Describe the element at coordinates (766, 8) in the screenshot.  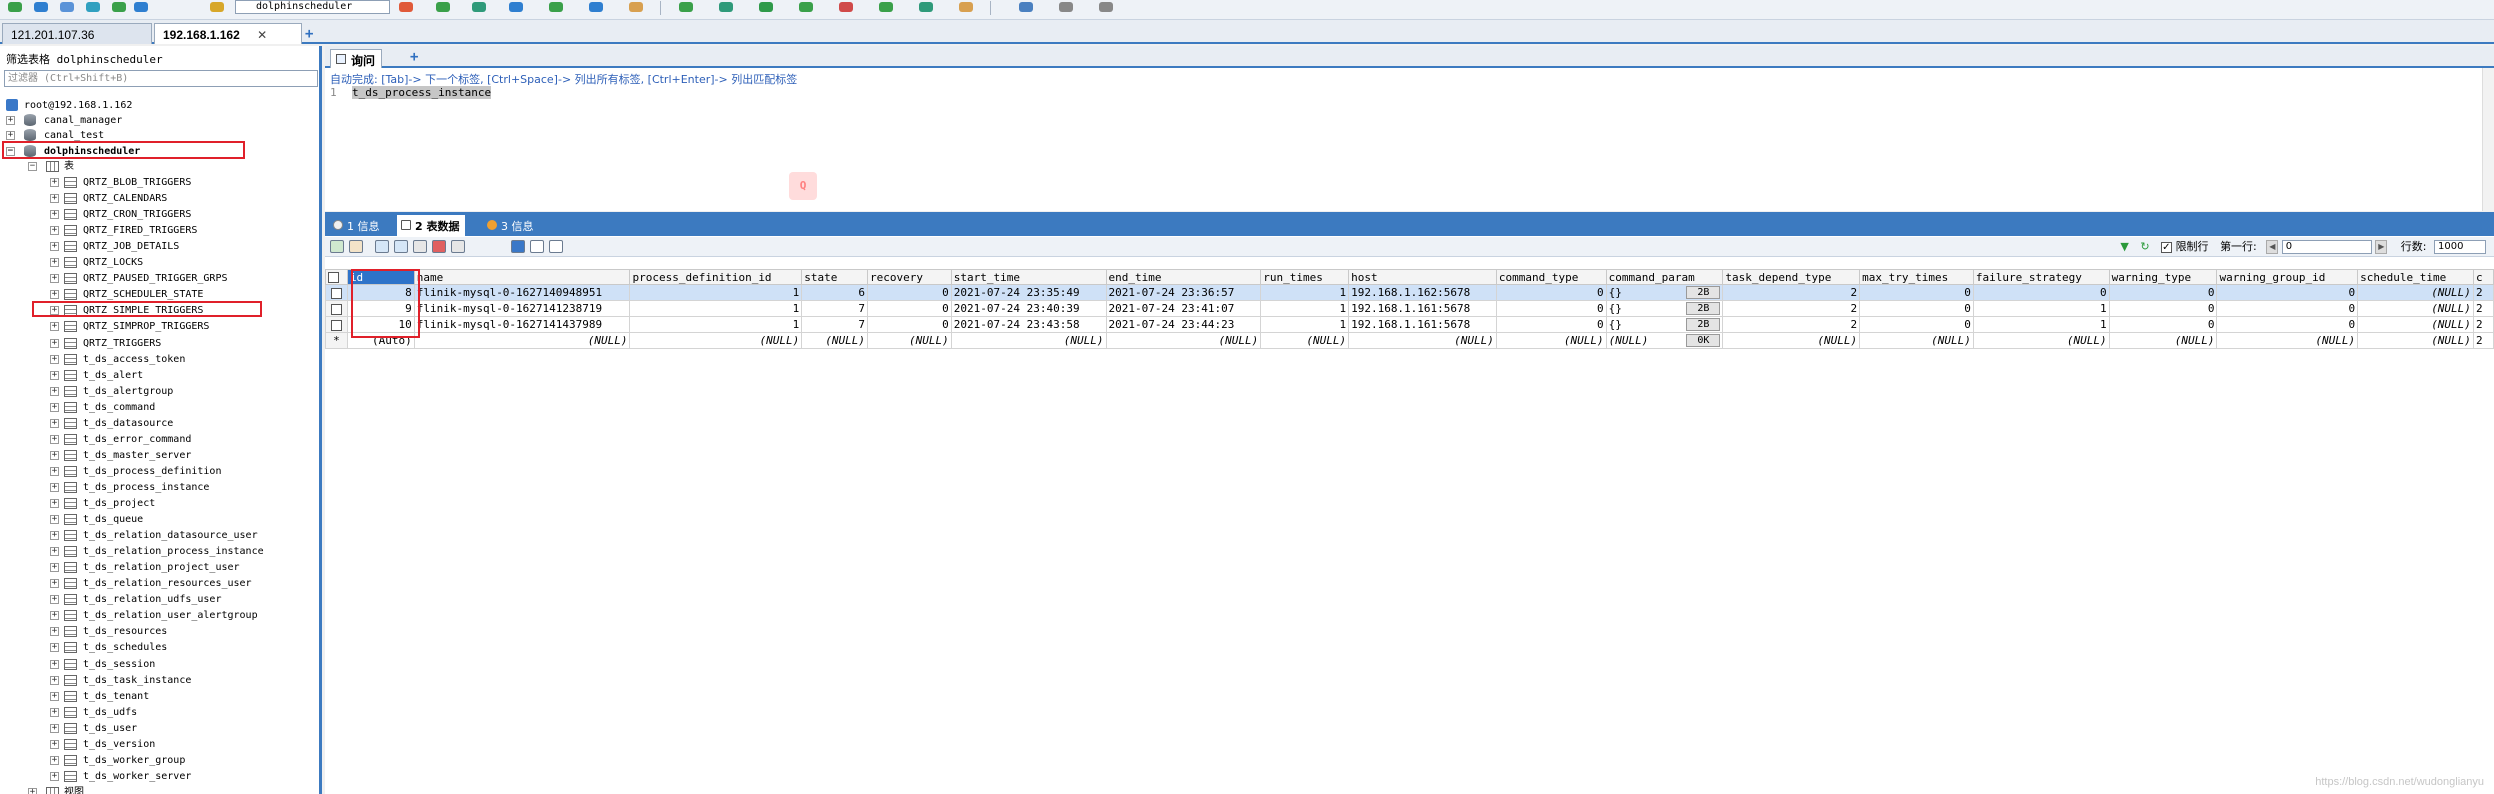
I see `reload-icon` at that location.